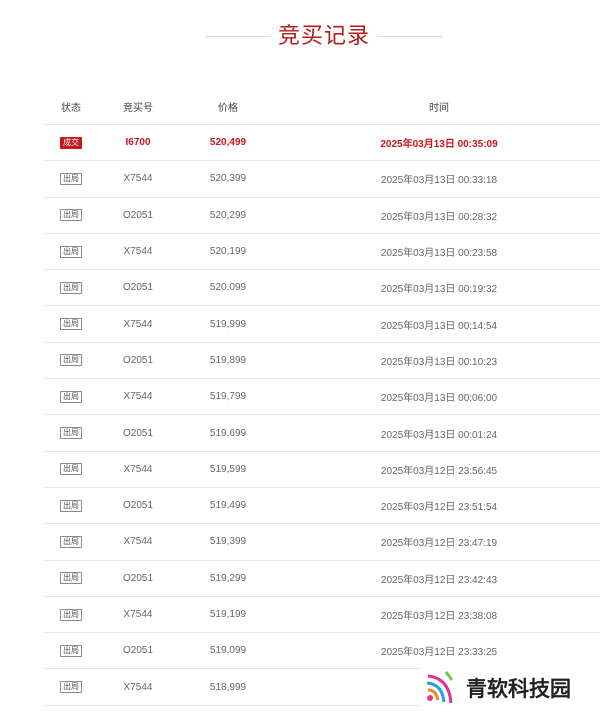  I want to click on table-row: 出局 X7544 519,199 2025年03月12日 23:38:08, so click(322, 615).